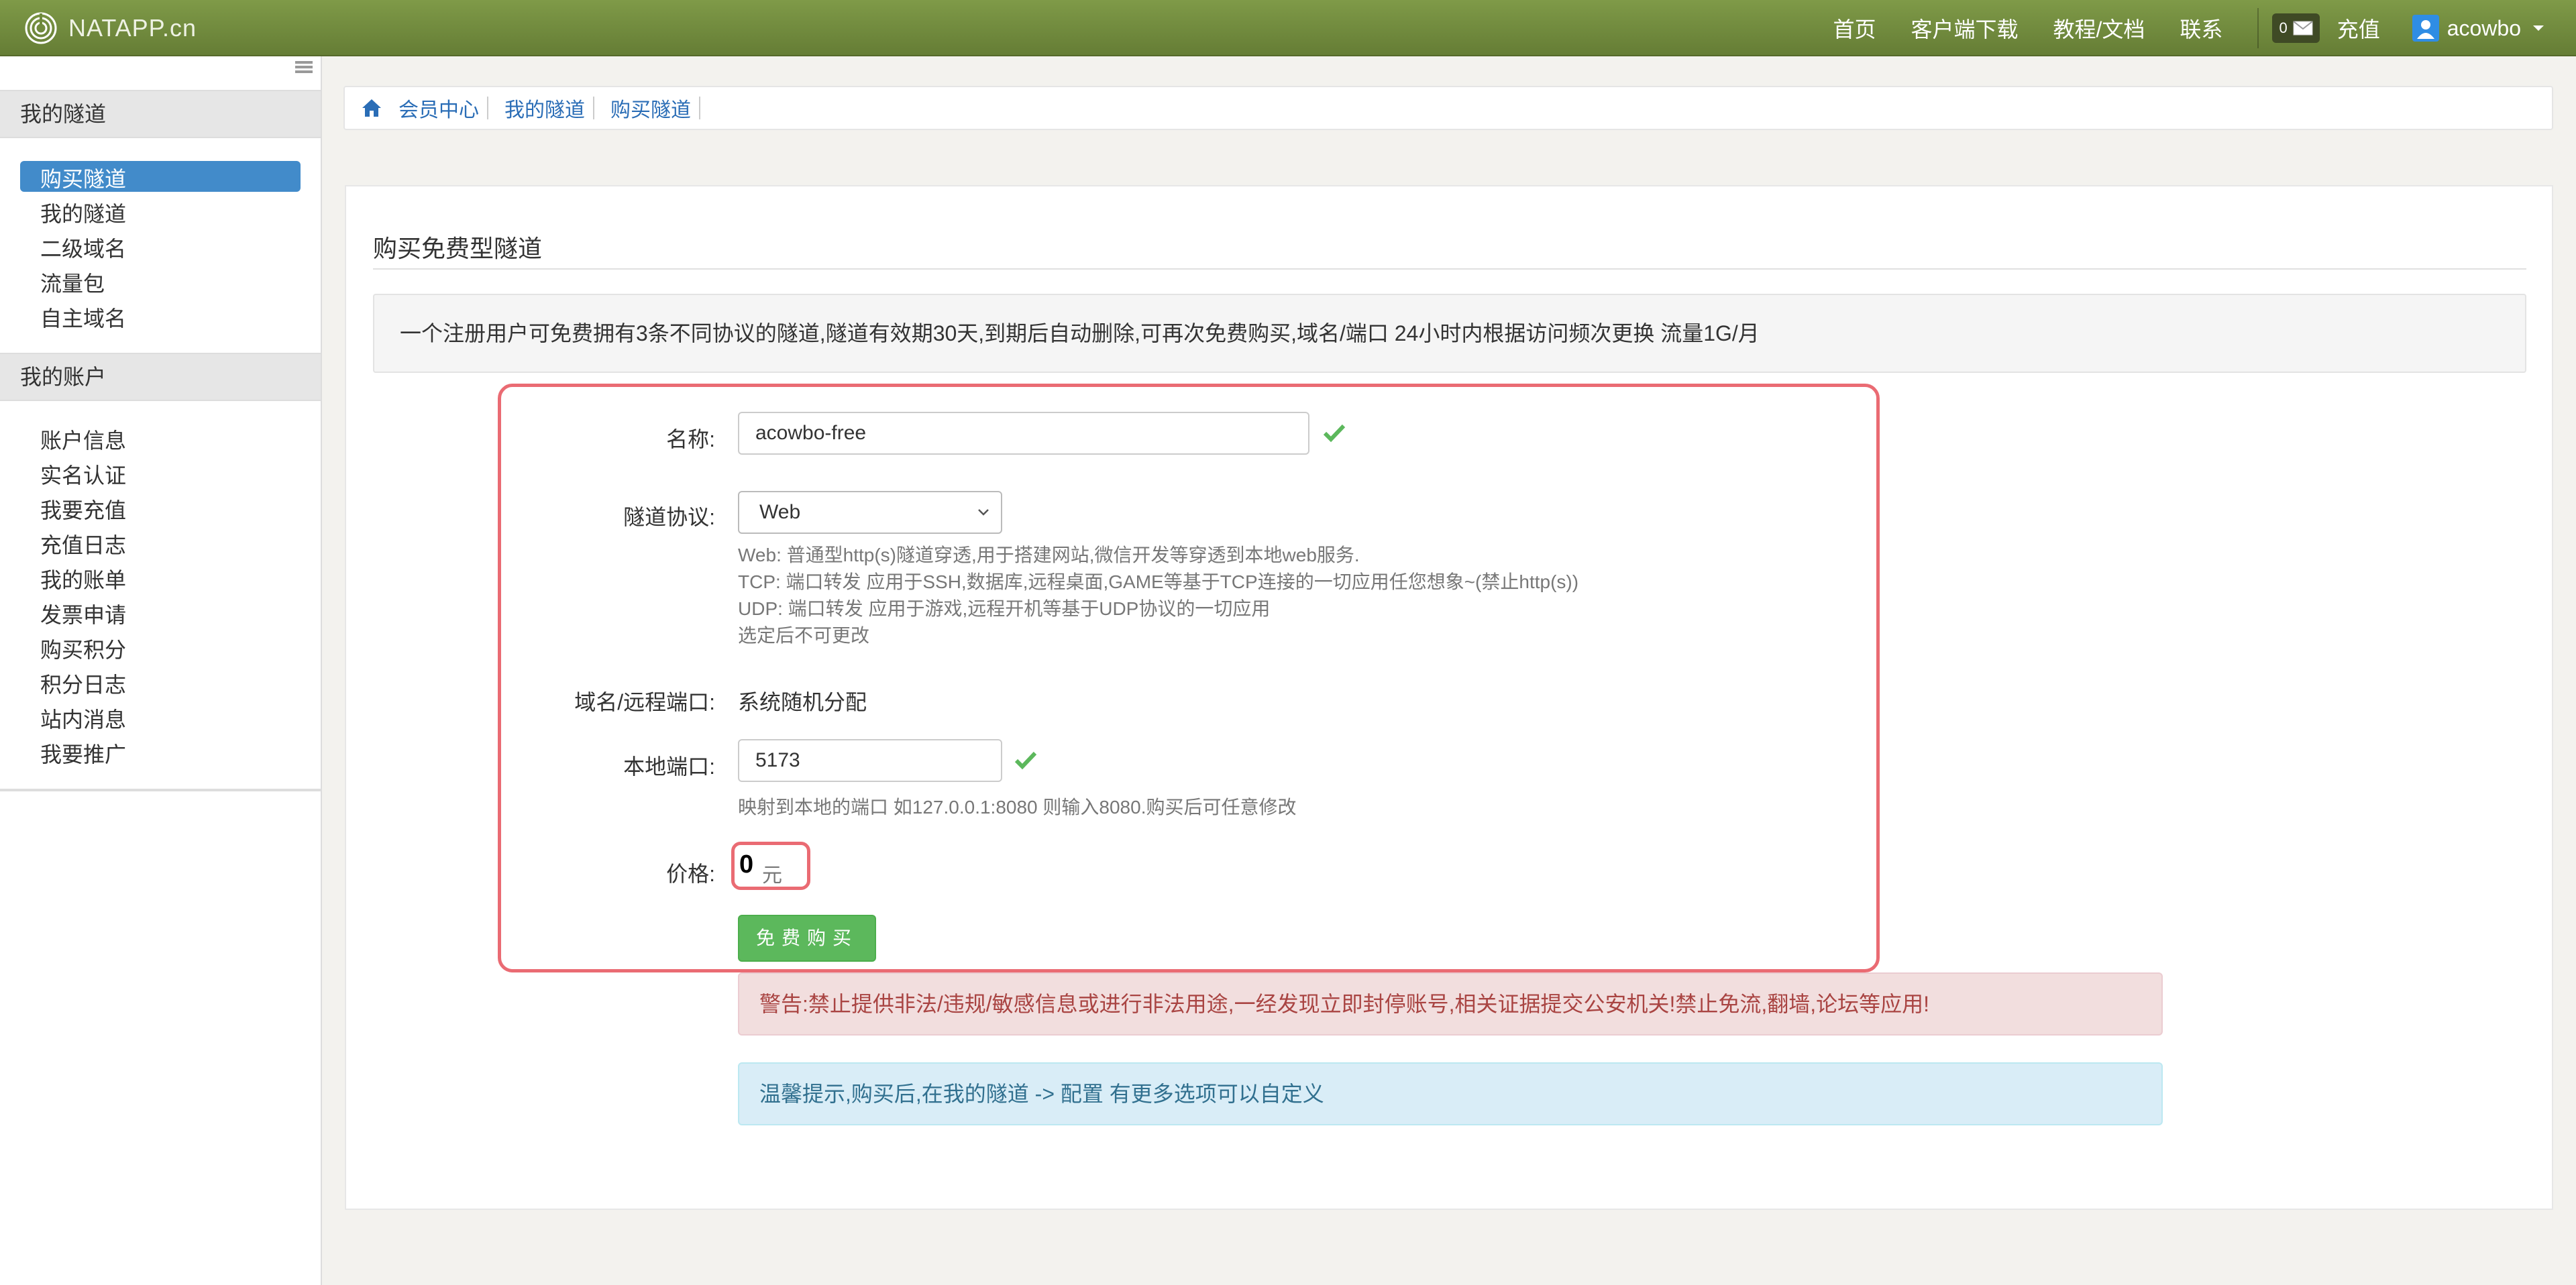 The width and height of the screenshot is (2576, 1285). Describe the element at coordinates (1023, 433) in the screenshot. I see `name-input: acowbo-free` at that location.